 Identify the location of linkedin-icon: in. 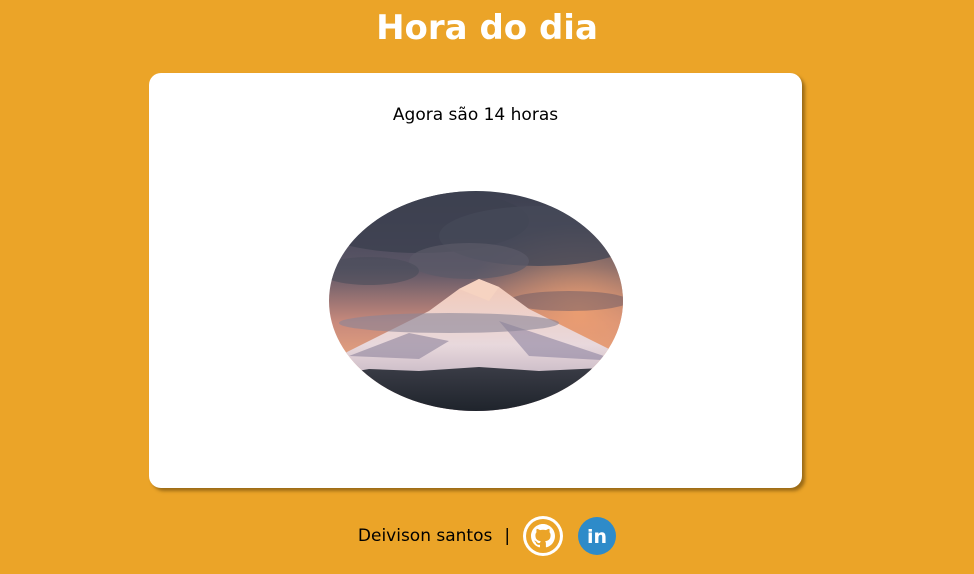
(597, 536).